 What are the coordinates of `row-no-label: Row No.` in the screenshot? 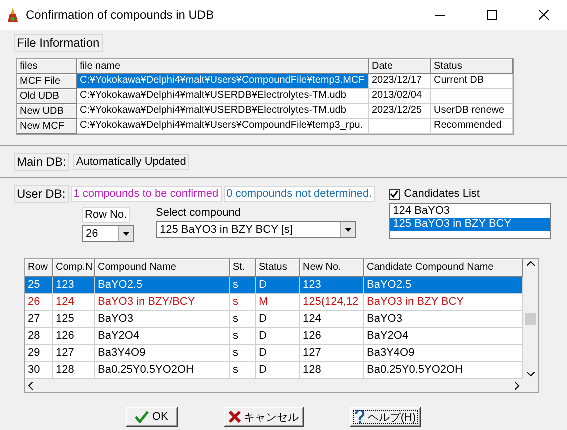 It's located at (106, 215).